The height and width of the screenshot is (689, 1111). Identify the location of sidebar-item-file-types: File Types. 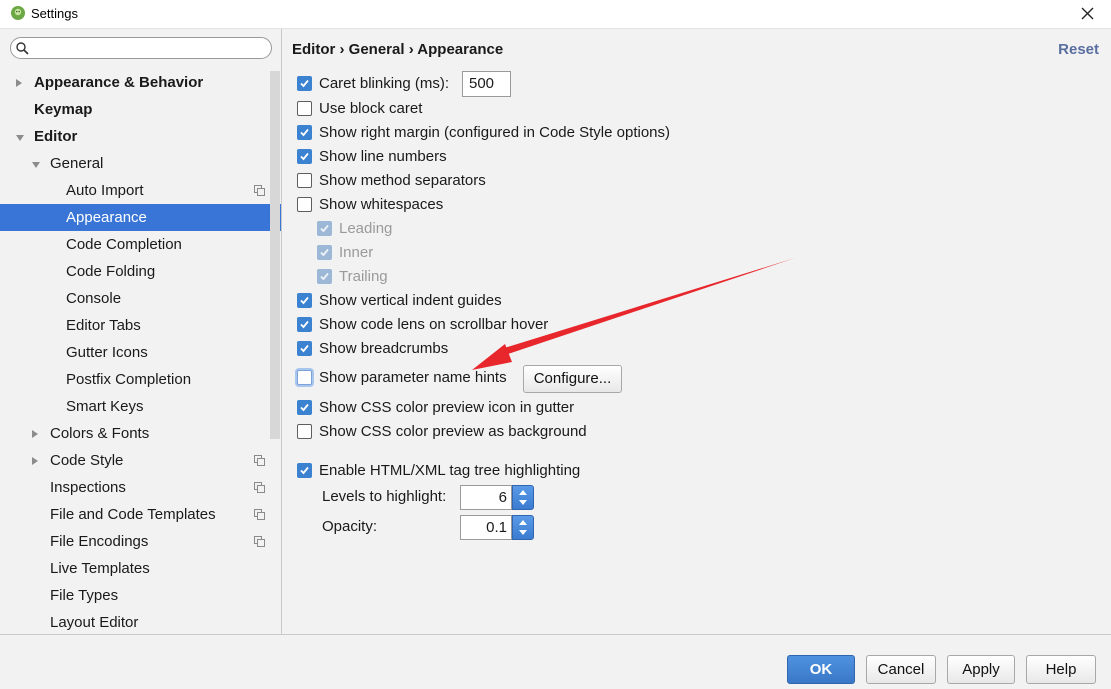
(140, 595).